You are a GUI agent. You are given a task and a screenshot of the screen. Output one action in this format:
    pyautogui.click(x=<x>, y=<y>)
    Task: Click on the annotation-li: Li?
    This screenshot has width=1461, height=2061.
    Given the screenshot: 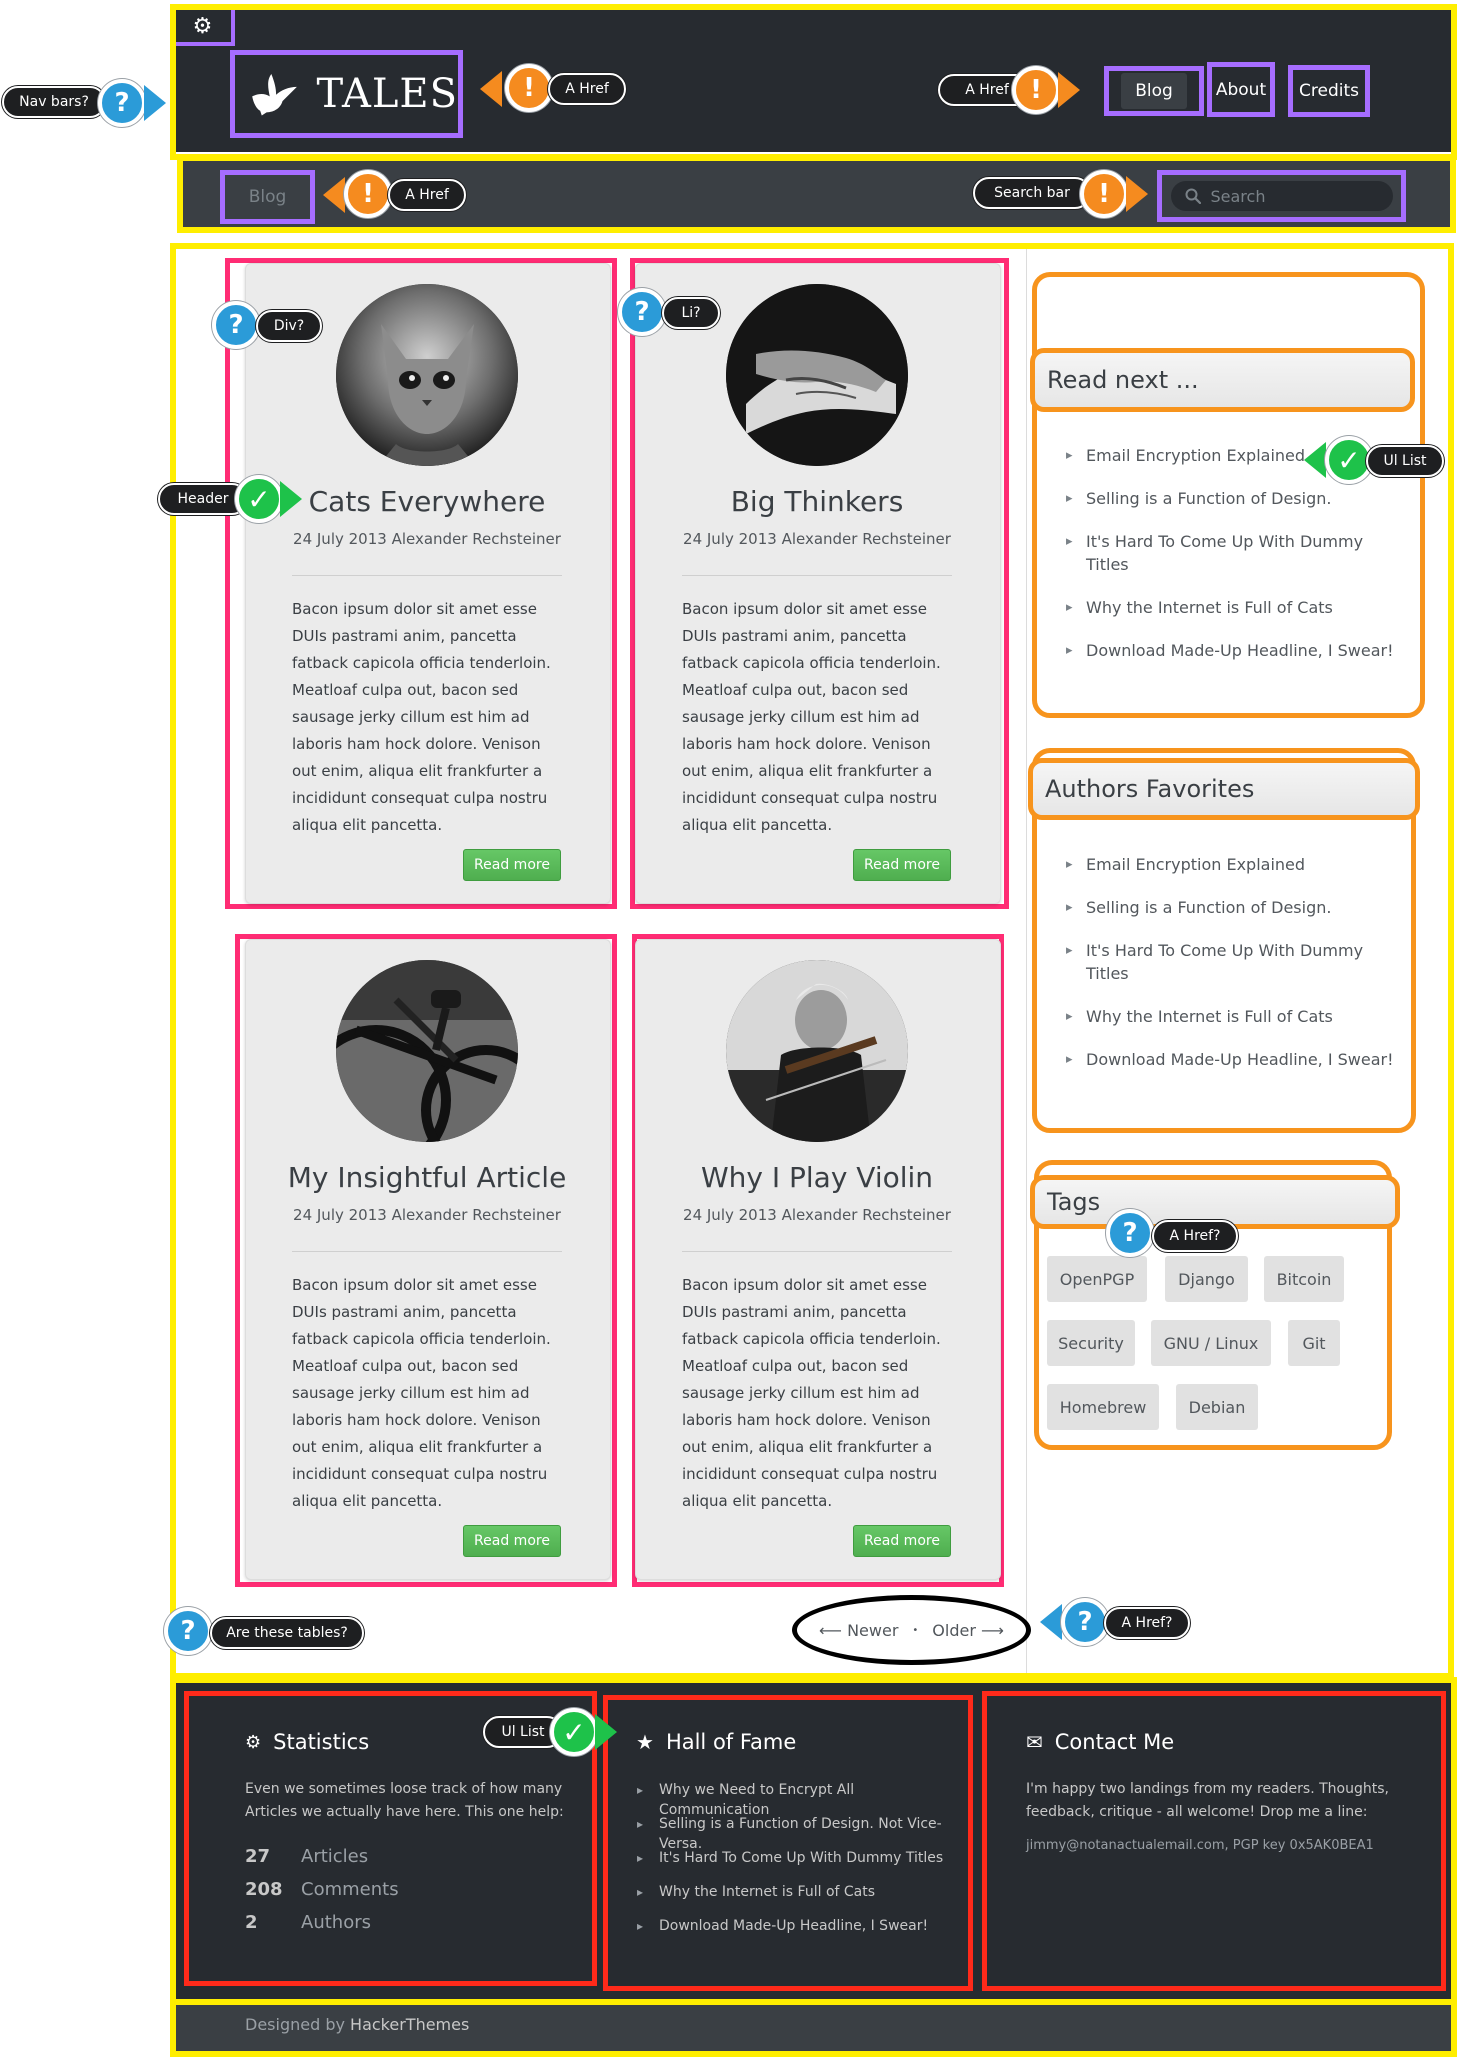 What is the action you would take?
    pyautogui.click(x=691, y=313)
    